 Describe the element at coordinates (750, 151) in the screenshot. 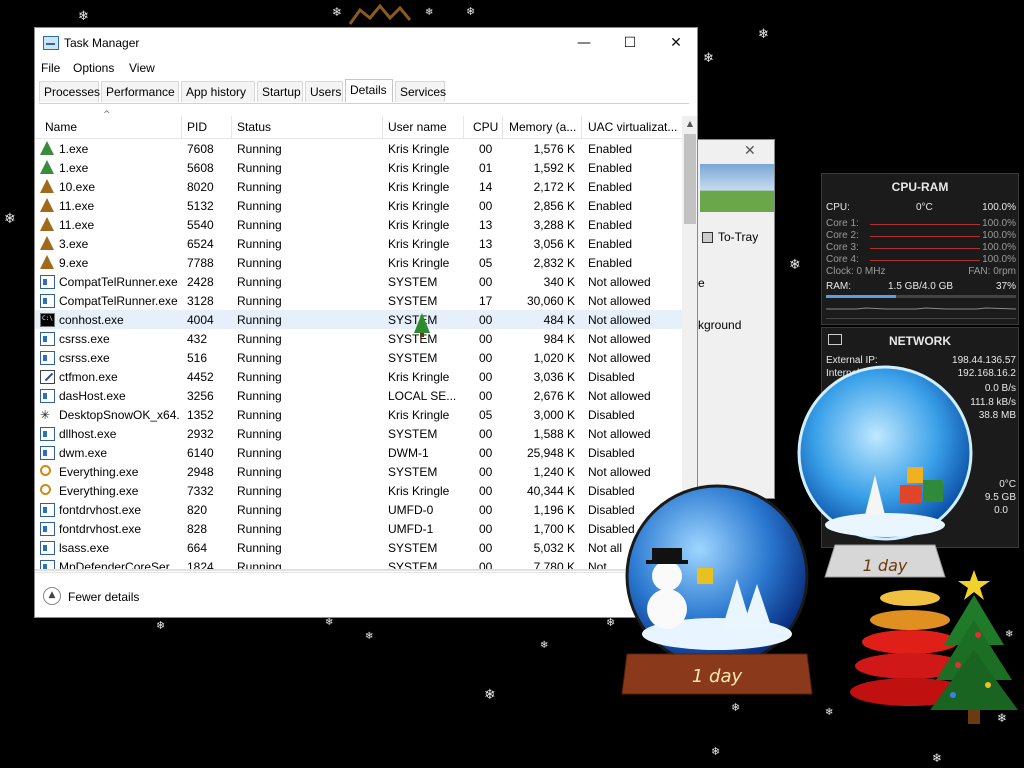

I see `close-icon: ✕` at that location.